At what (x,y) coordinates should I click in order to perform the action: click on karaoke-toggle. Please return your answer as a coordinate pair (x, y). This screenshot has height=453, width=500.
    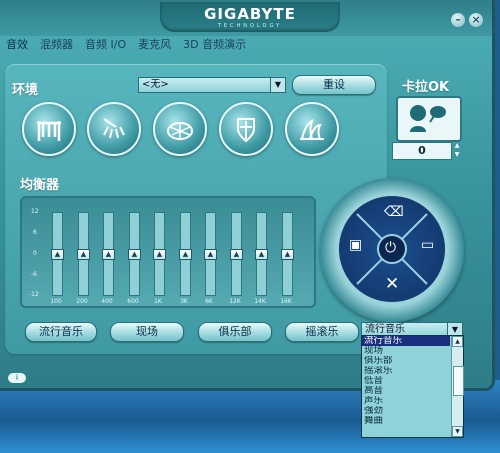
    Looking at the image, I should click on (429, 119).